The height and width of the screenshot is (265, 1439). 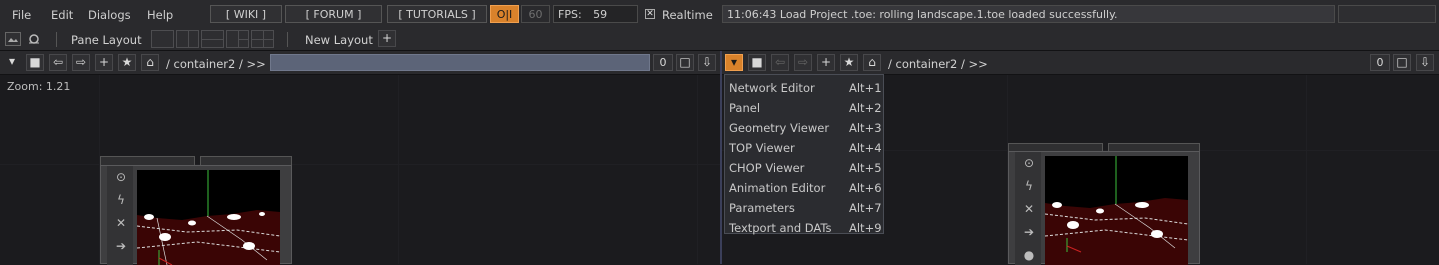 I want to click on menu-item-panel: Panel Alt+2, so click(x=804, y=106).